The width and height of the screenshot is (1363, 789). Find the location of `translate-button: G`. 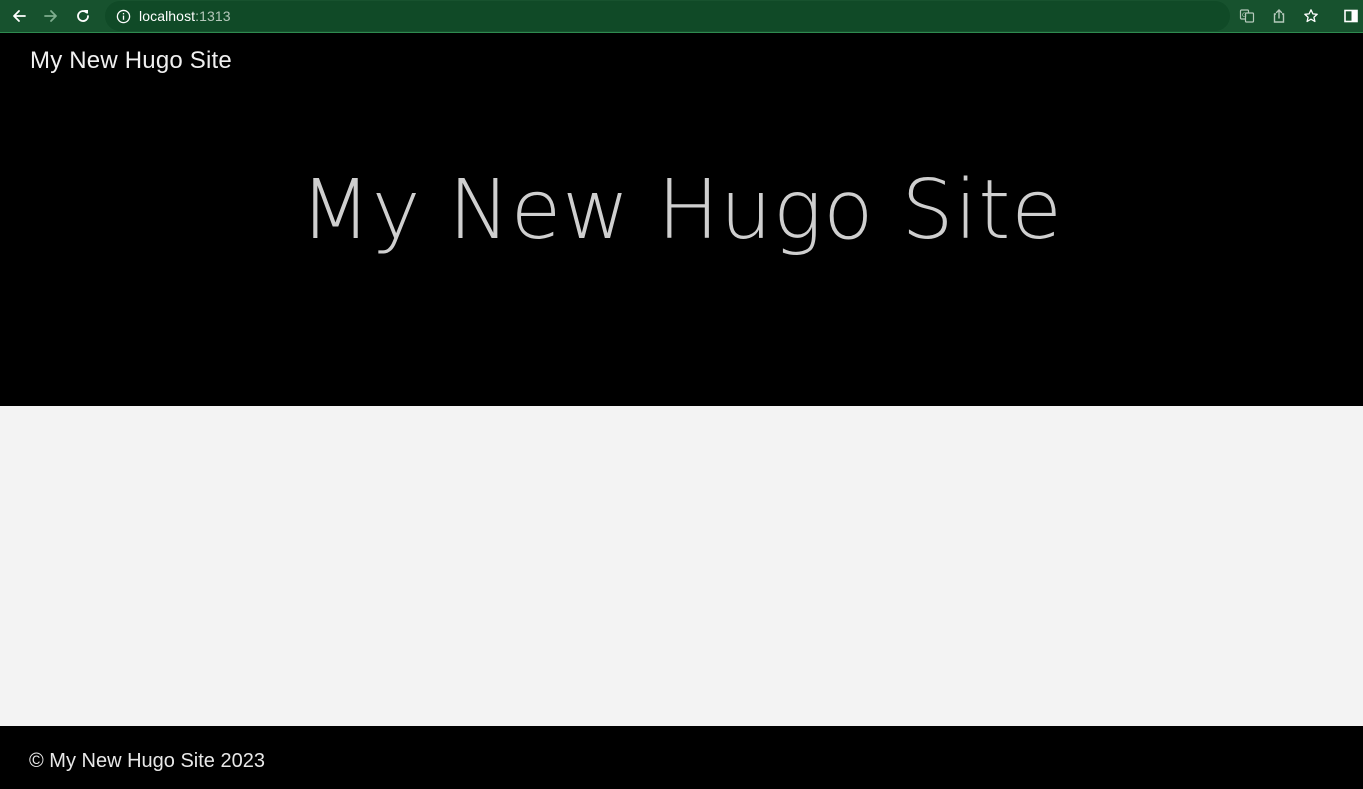

translate-button: G is located at coordinates (1247, 16).